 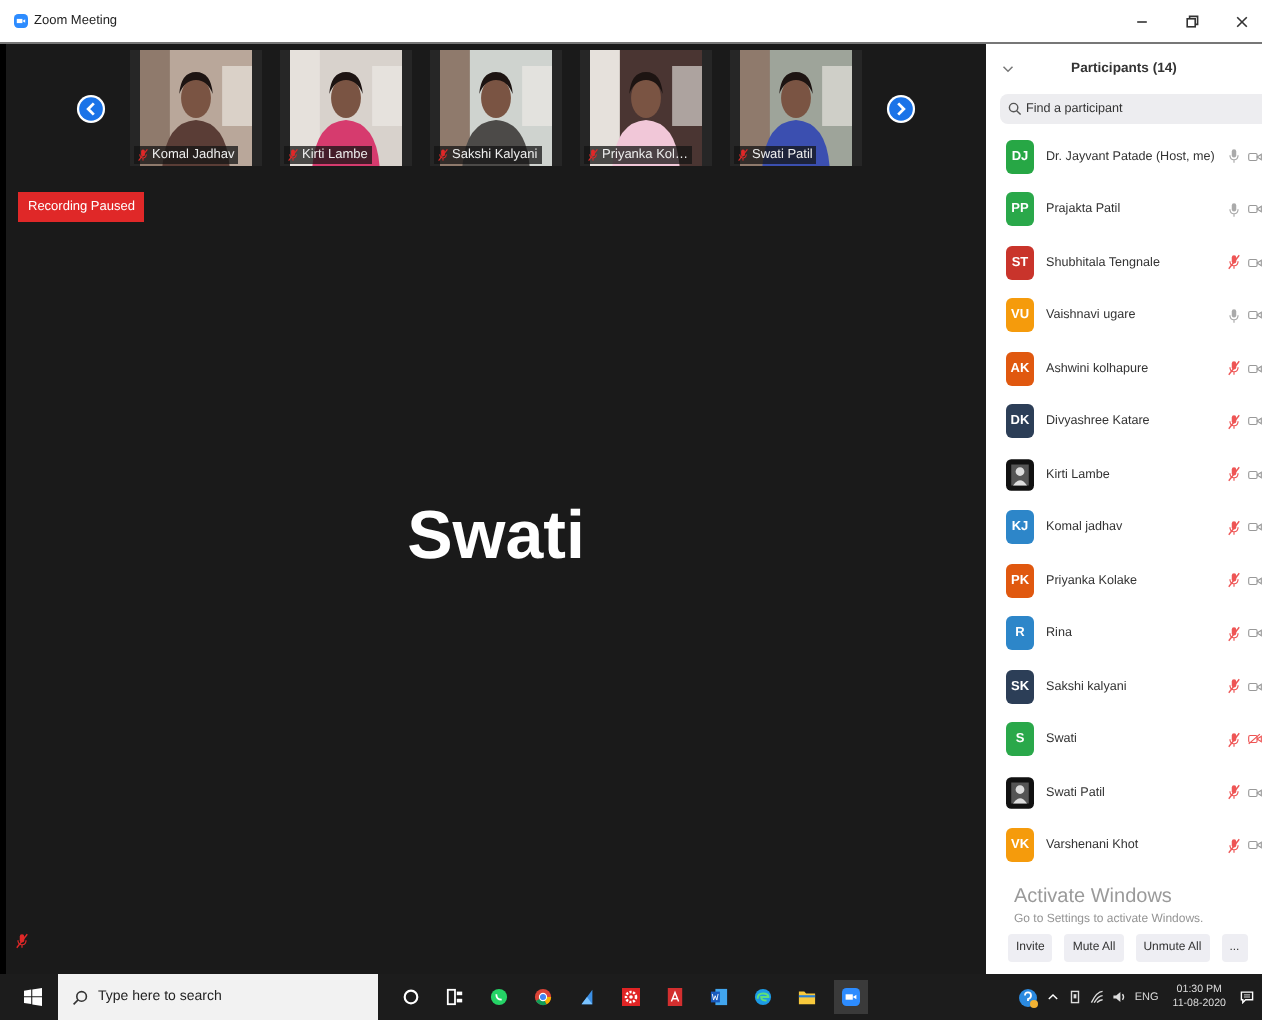 What do you see at coordinates (91, 108) in the screenshot?
I see `previous-arrow-icon` at bounding box center [91, 108].